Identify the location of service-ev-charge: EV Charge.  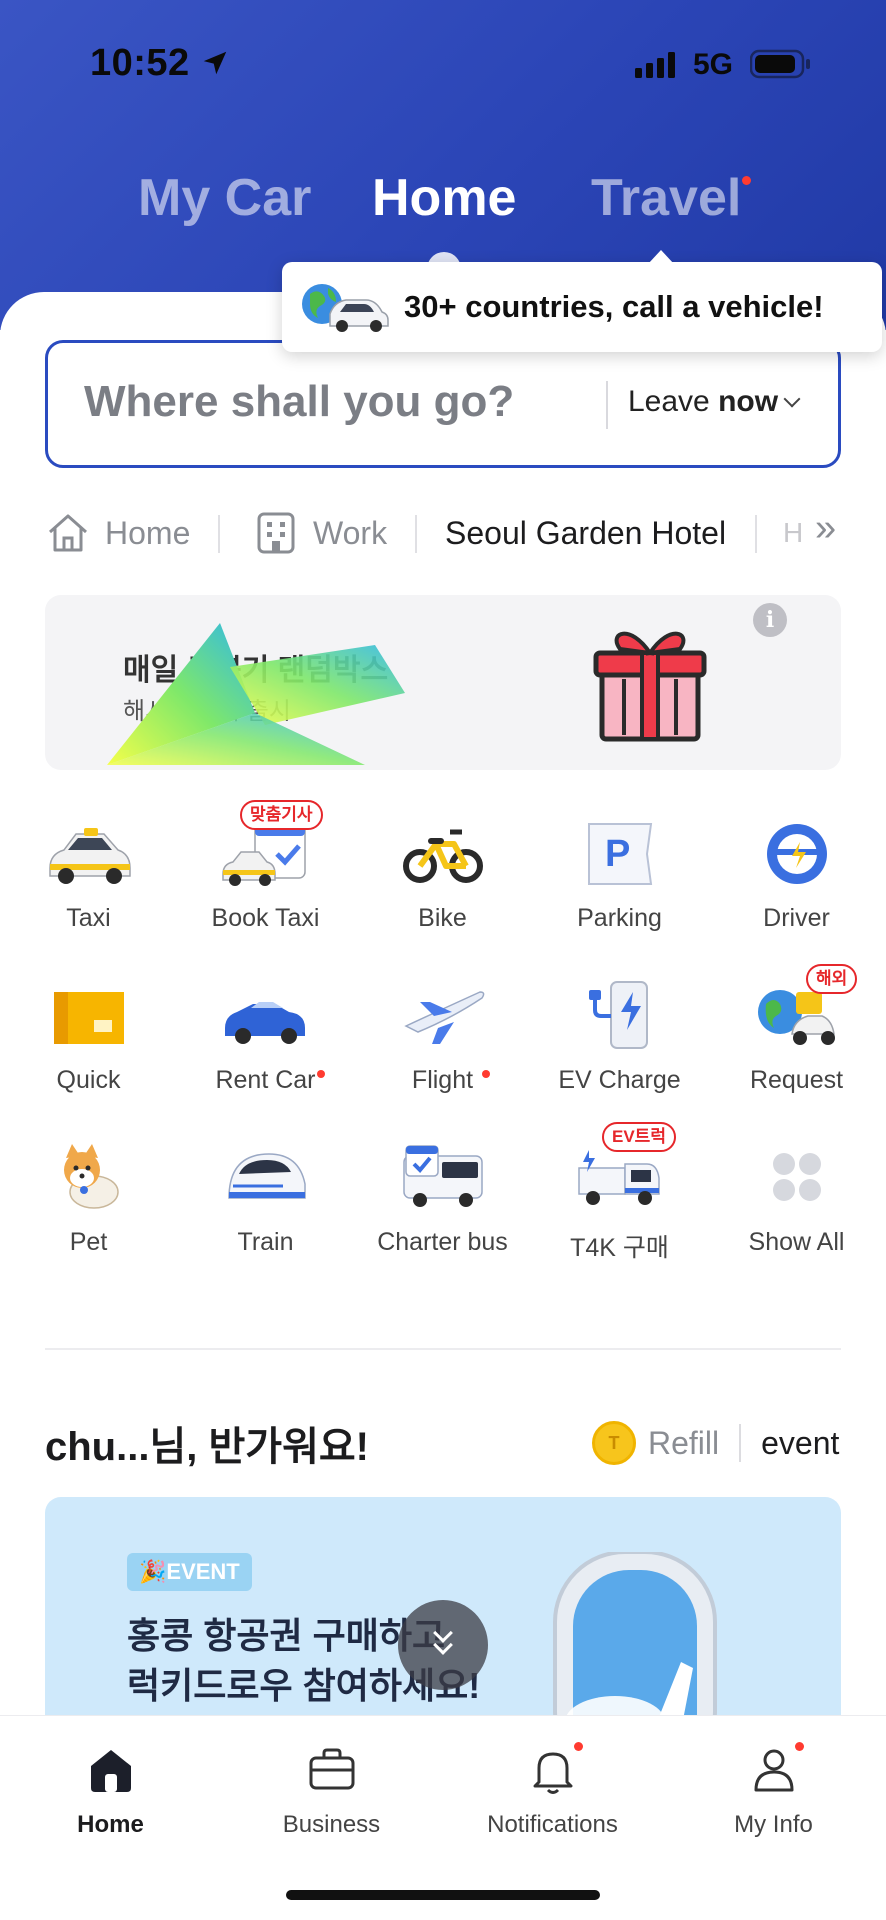
(619, 1042).